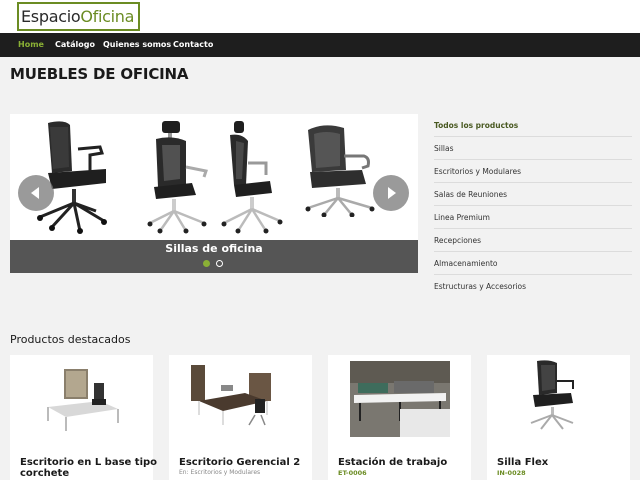 The image size is (640, 480). Describe the element at coordinates (533, 286) in the screenshot. I see `sidebar-item-estructuras: Estructuras y Accesorios` at that location.